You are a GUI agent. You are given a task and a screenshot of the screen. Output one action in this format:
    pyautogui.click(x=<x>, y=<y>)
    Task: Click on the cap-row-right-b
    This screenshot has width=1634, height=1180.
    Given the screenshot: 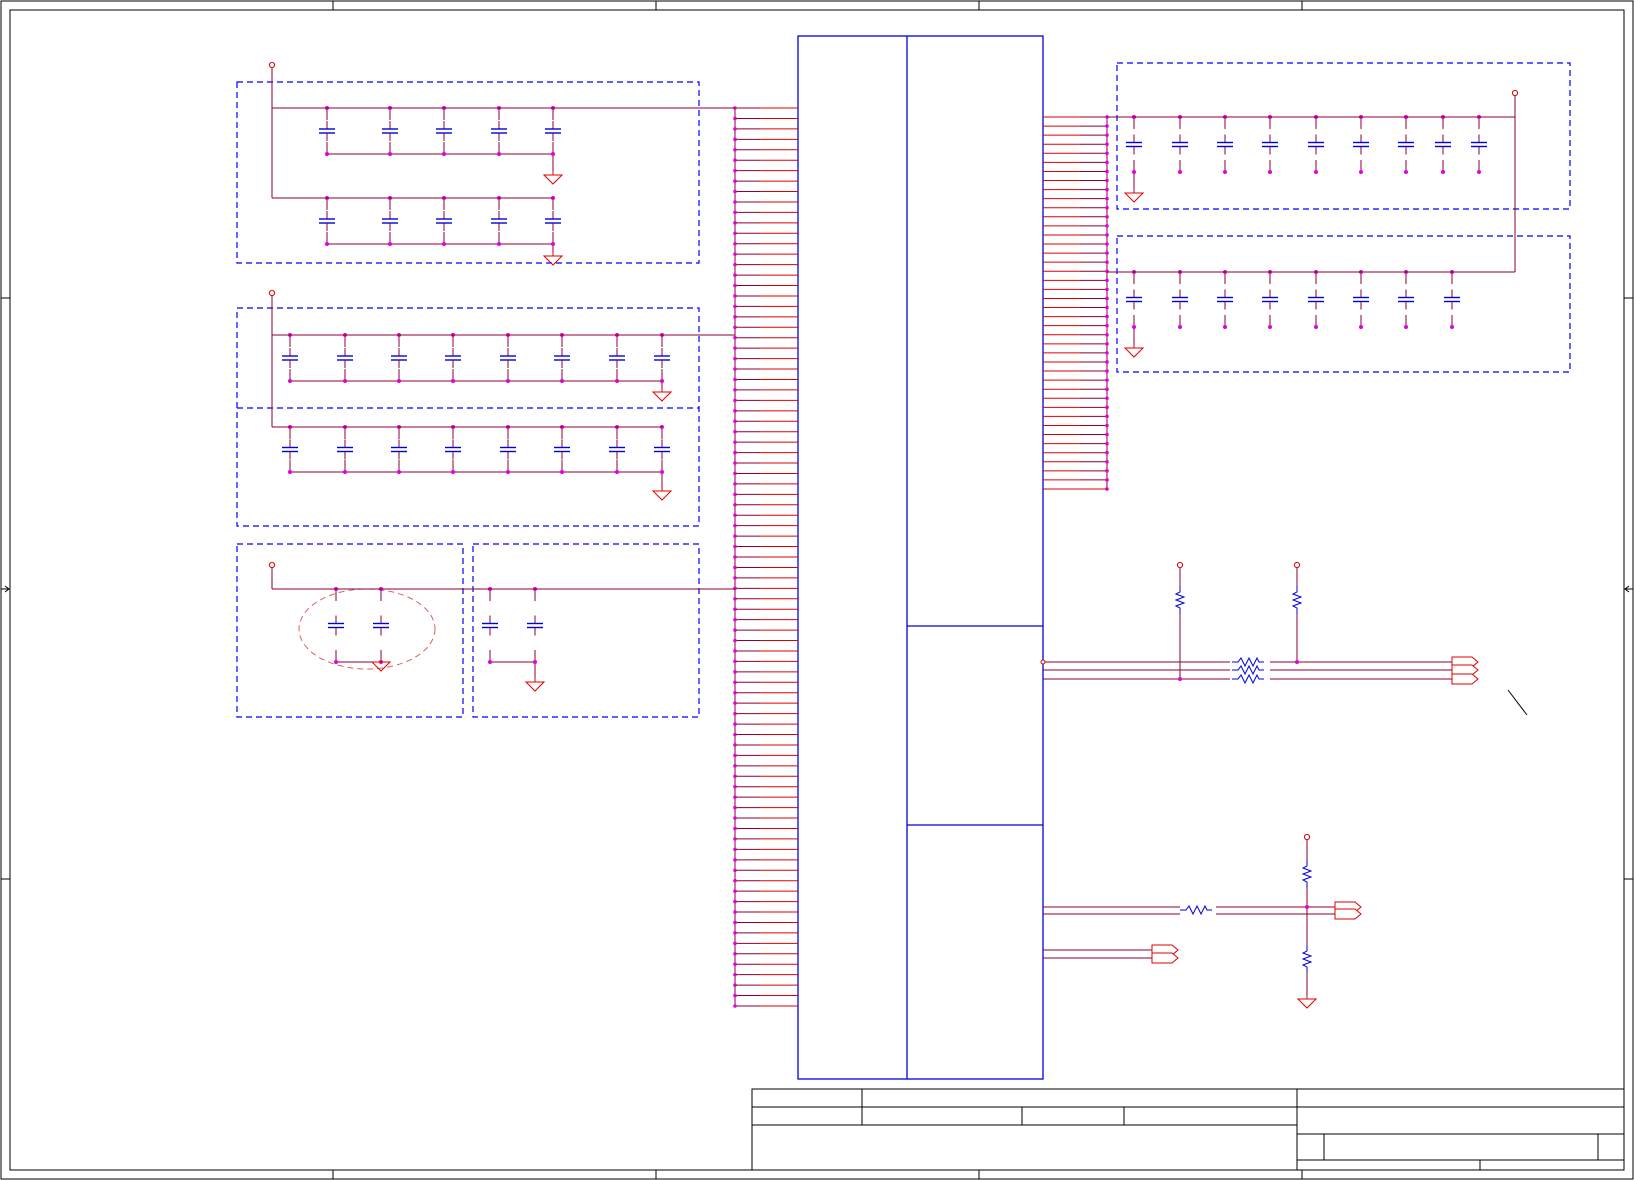 What is the action you would take?
    pyautogui.click(x=1292, y=314)
    